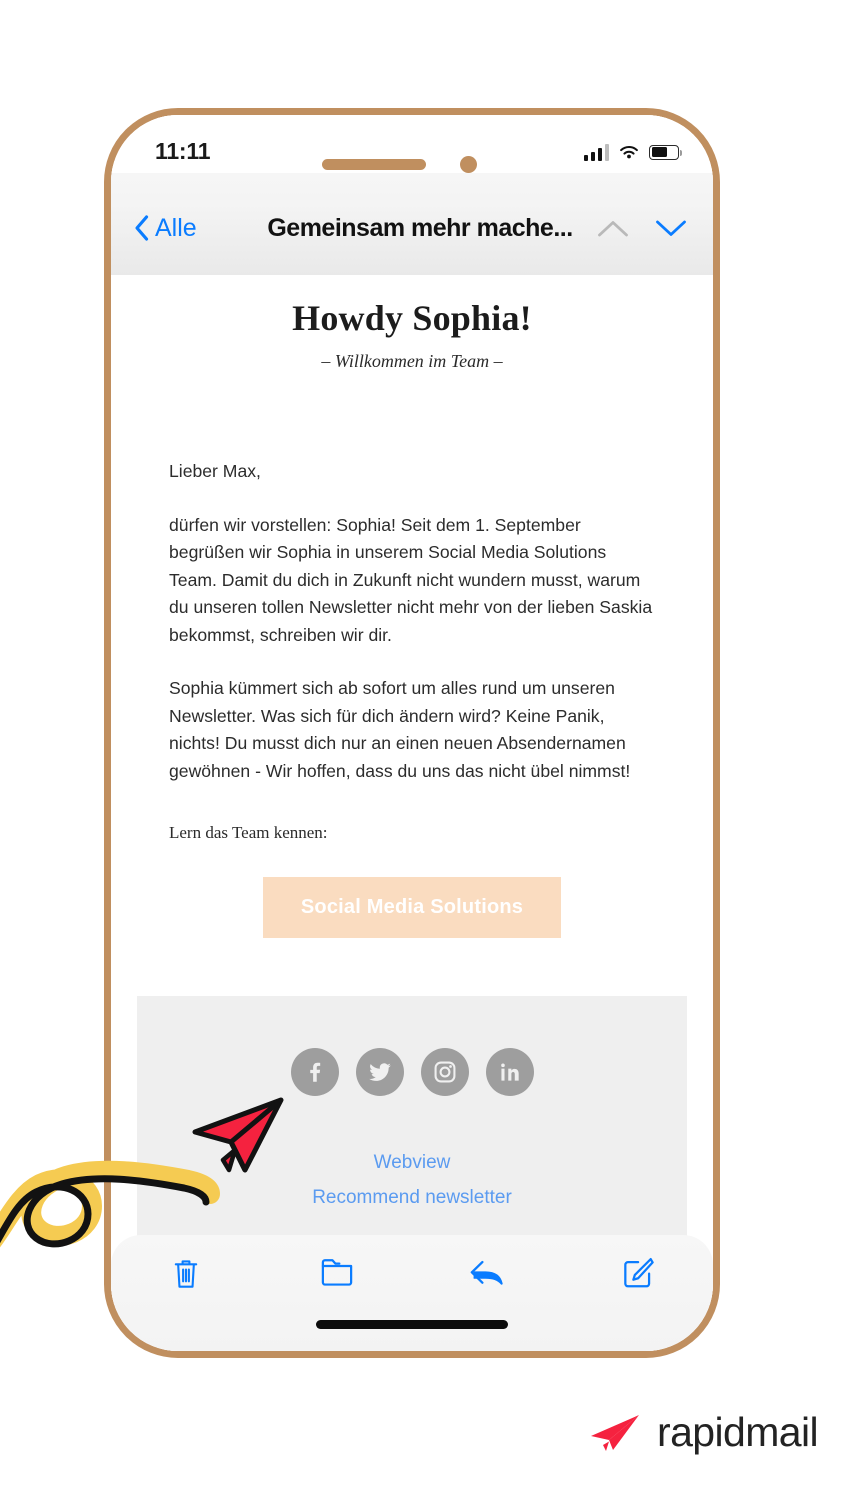 The image size is (844, 1500). What do you see at coordinates (596, 152) in the screenshot?
I see `cellular-signal-icon` at bounding box center [596, 152].